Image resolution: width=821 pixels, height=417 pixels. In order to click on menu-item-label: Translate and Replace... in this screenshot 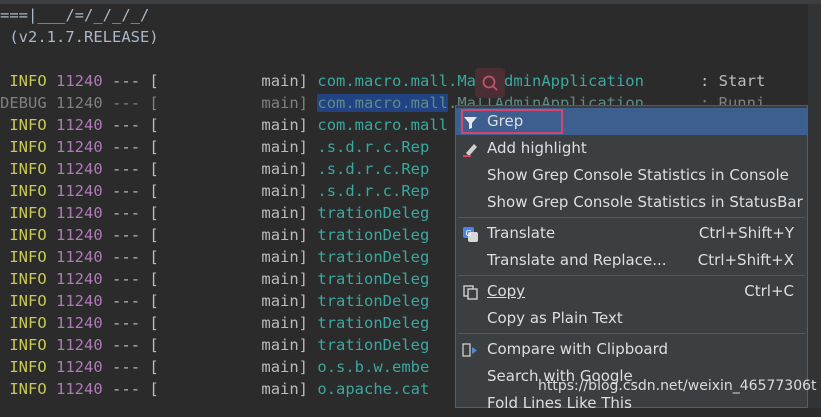, I will do `click(577, 260)`.